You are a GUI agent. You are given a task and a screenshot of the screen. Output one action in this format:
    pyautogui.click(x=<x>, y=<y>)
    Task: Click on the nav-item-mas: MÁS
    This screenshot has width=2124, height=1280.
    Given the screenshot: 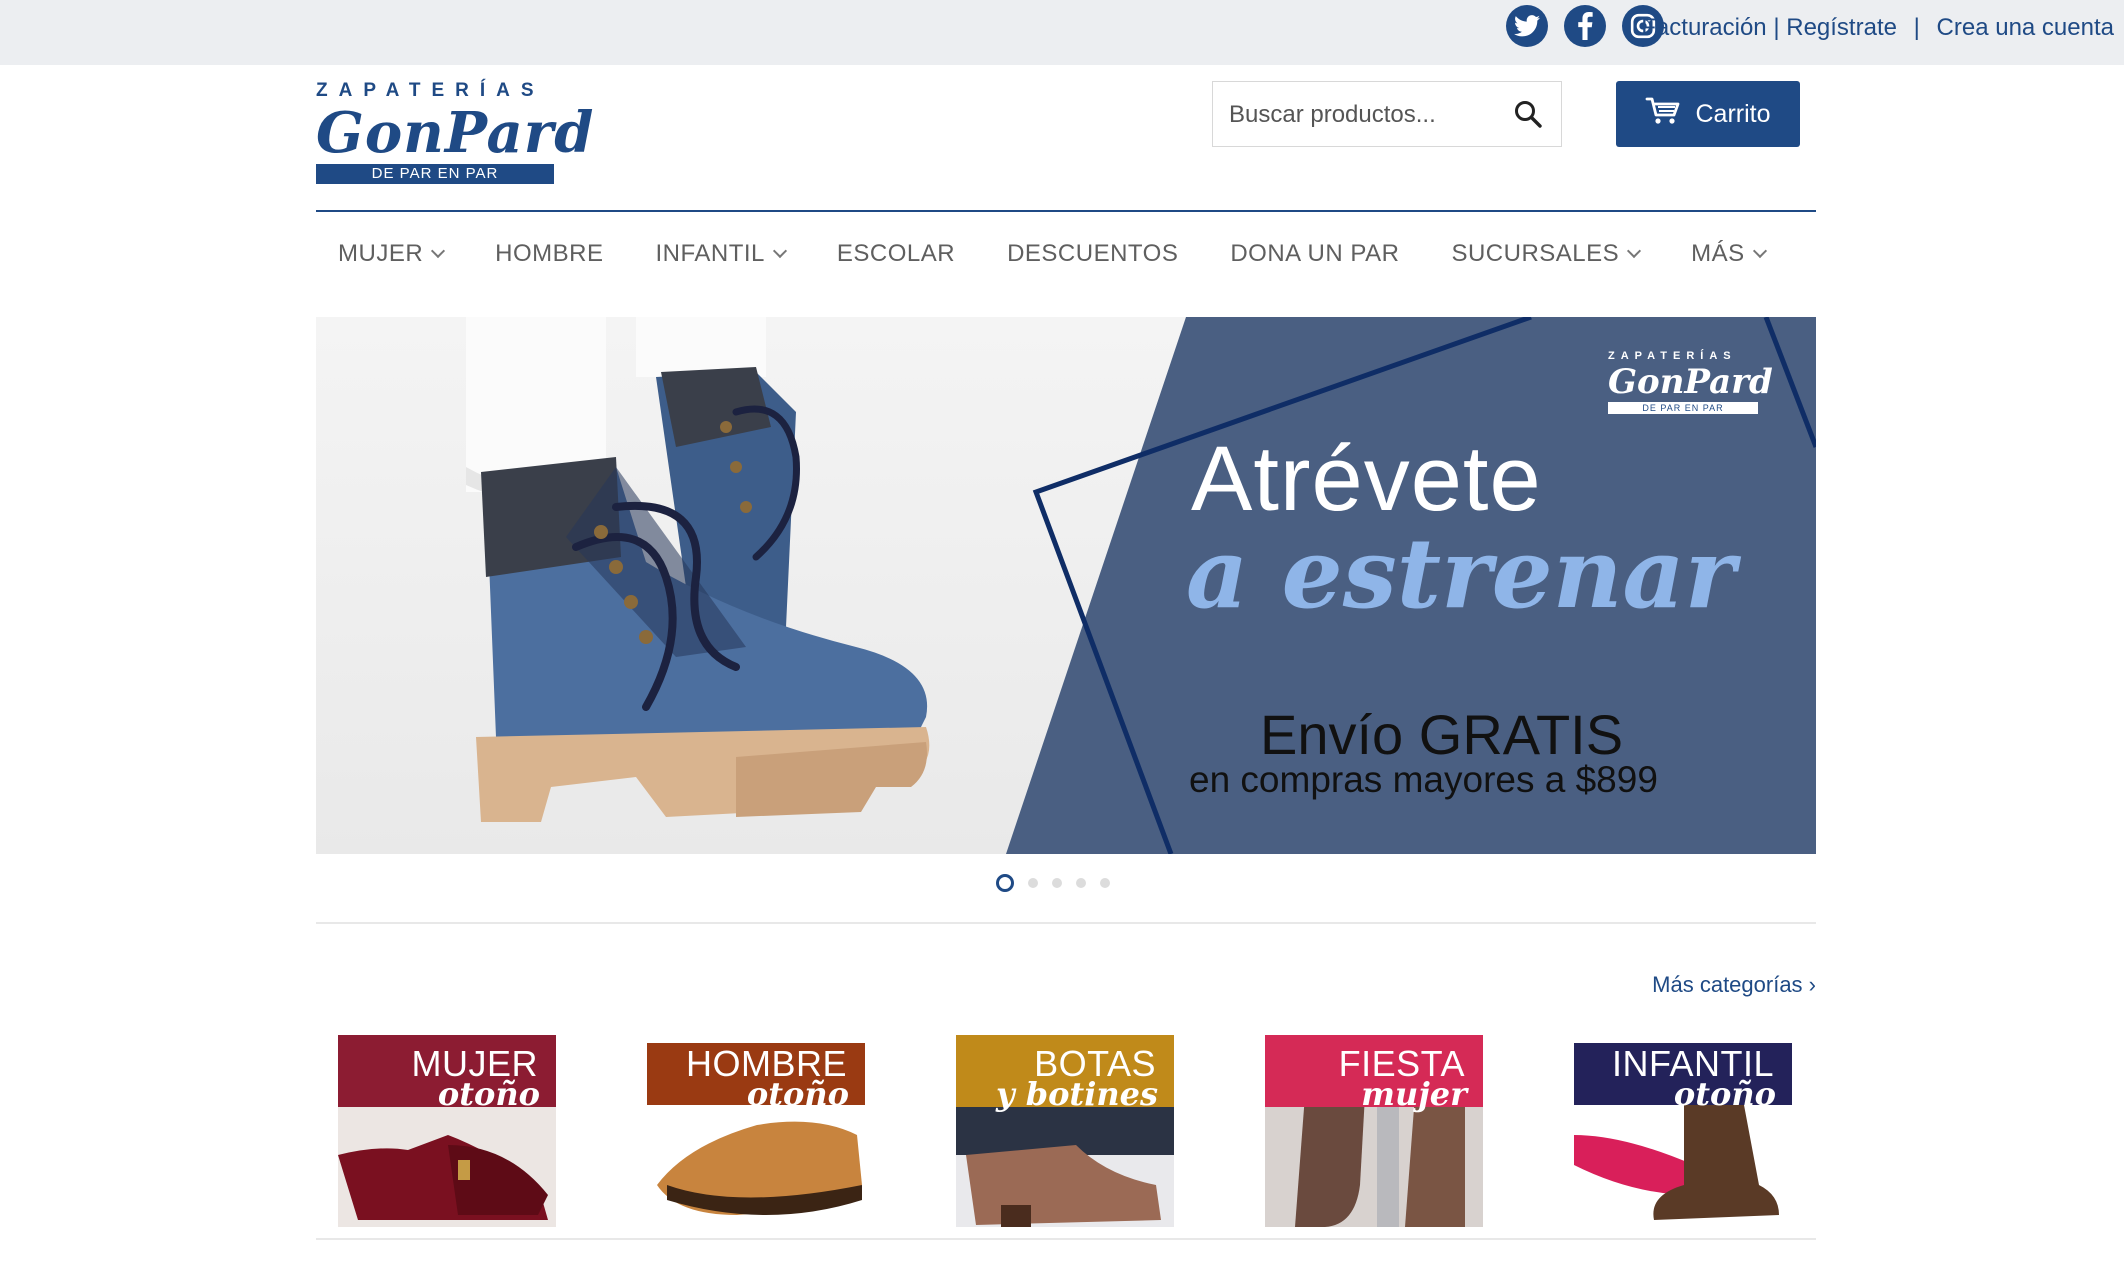 What is the action you would take?
    pyautogui.click(x=1729, y=254)
    